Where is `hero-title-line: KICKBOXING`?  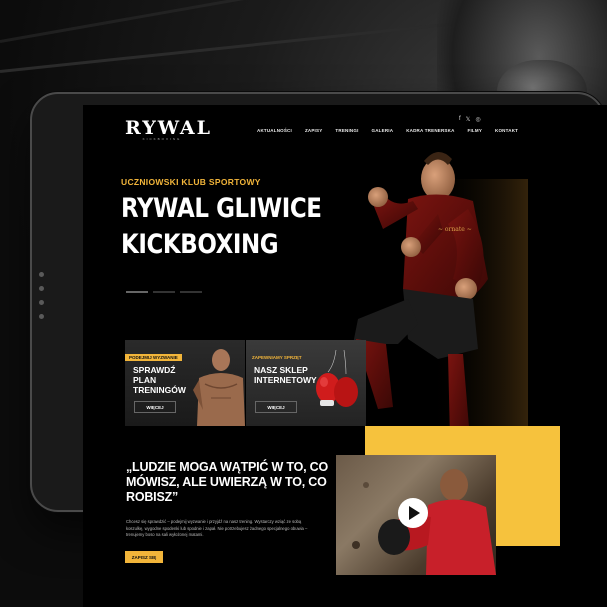
hero-title-line: KICKBOXING is located at coordinates (200, 244).